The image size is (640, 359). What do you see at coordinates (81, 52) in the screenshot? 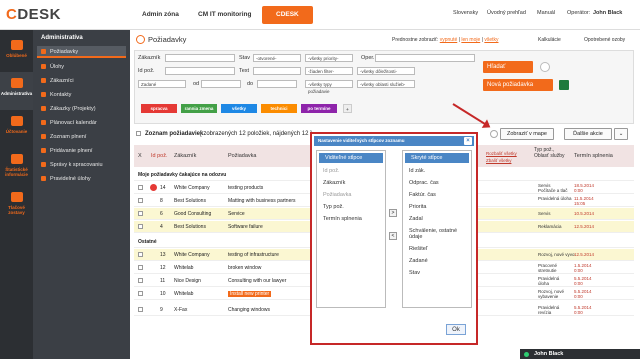
I see `menu-item-requests: Požiadavky` at bounding box center [81, 52].